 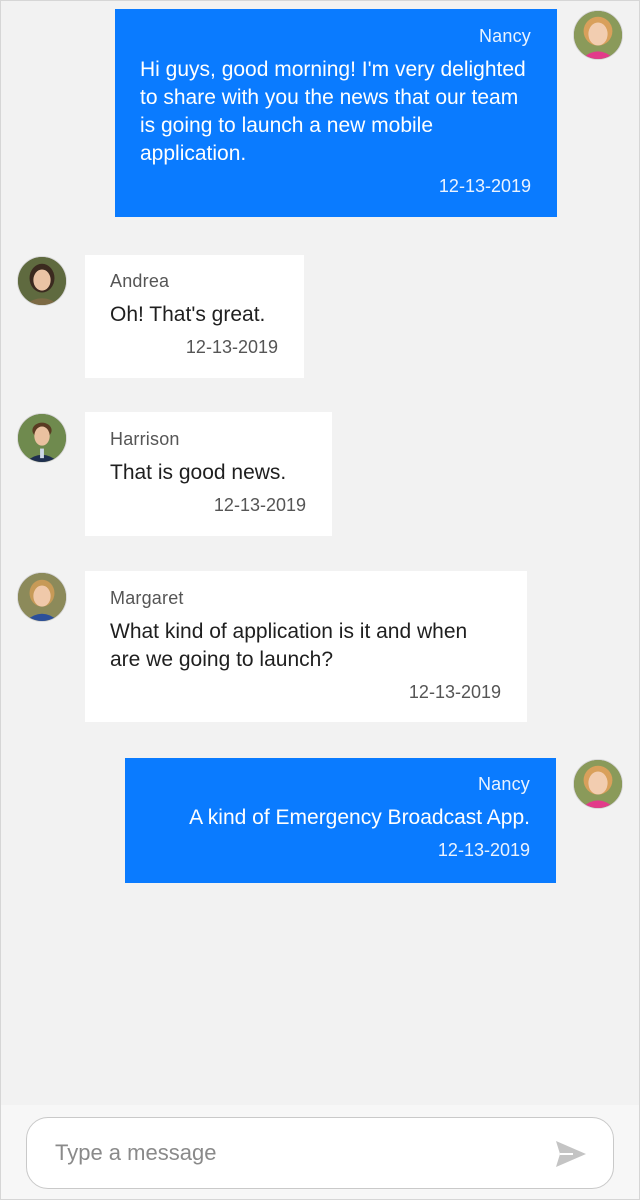 What do you see at coordinates (359, 817) in the screenshot?
I see `message-text: A kind of Emergency Broadcast App.` at bounding box center [359, 817].